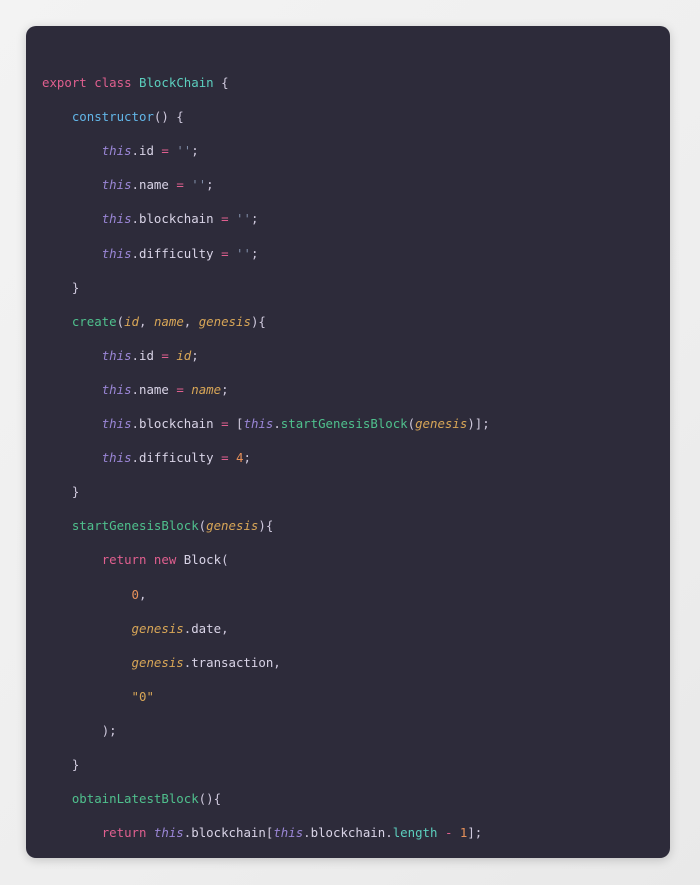 The height and width of the screenshot is (885, 700). I want to click on code-line: obtainLatestBlock(){, so click(146, 799).